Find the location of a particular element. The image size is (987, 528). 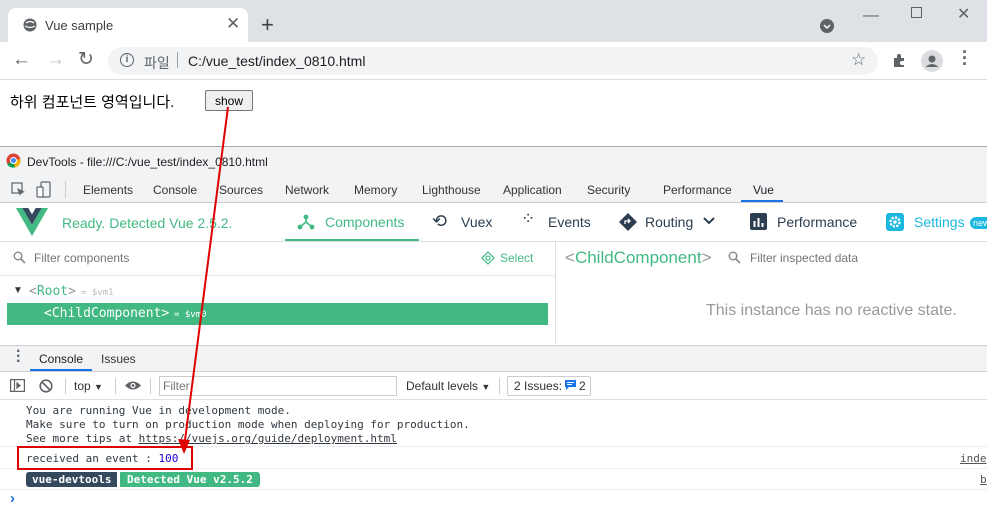

deployment-link: https://vuejs.org/guide/deployment.html is located at coordinates (268, 438).